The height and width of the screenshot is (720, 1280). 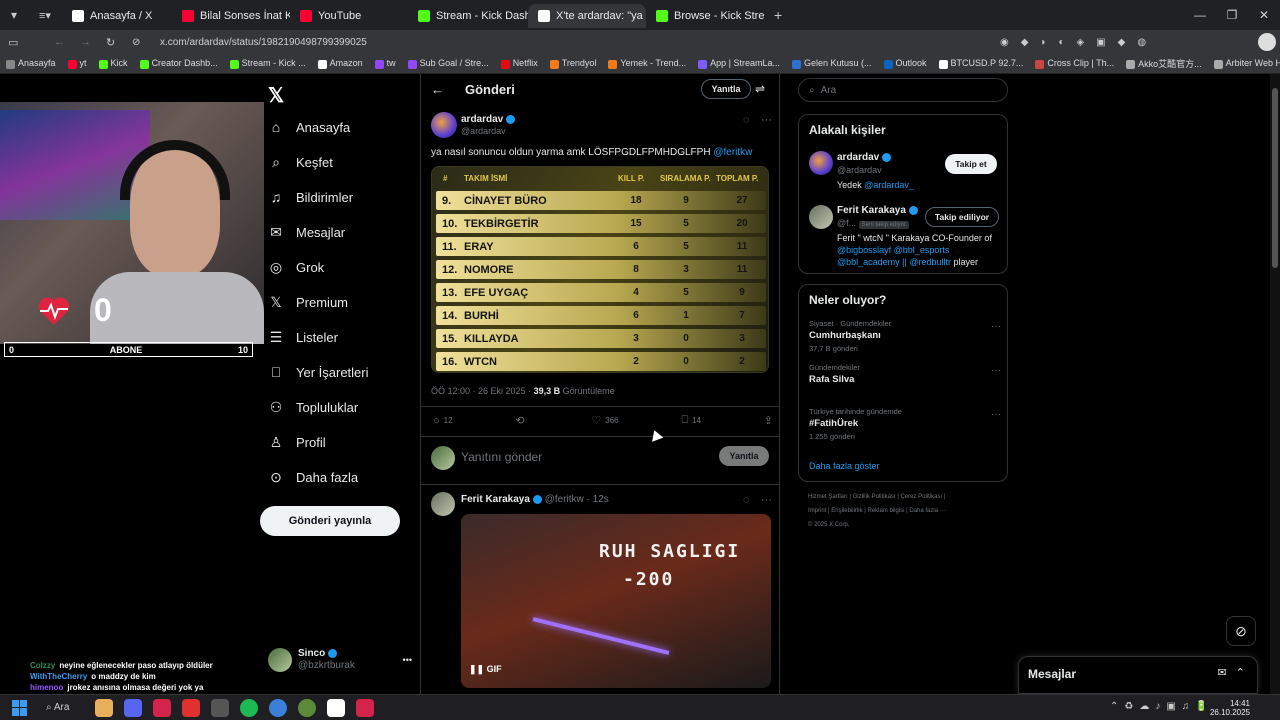 What do you see at coordinates (136, 42) in the screenshot?
I see `site-info-icon: ⊘` at bounding box center [136, 42].